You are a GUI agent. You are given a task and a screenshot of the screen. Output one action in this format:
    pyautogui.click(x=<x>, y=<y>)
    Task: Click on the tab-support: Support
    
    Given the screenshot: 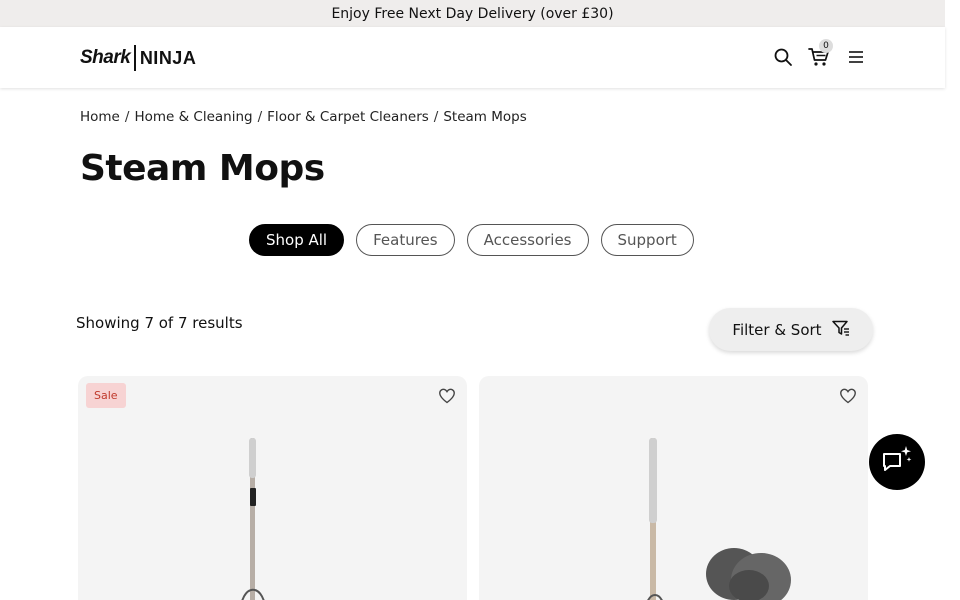 What is the action you would take?
    pyautogui.click(x=647, y=240)
    